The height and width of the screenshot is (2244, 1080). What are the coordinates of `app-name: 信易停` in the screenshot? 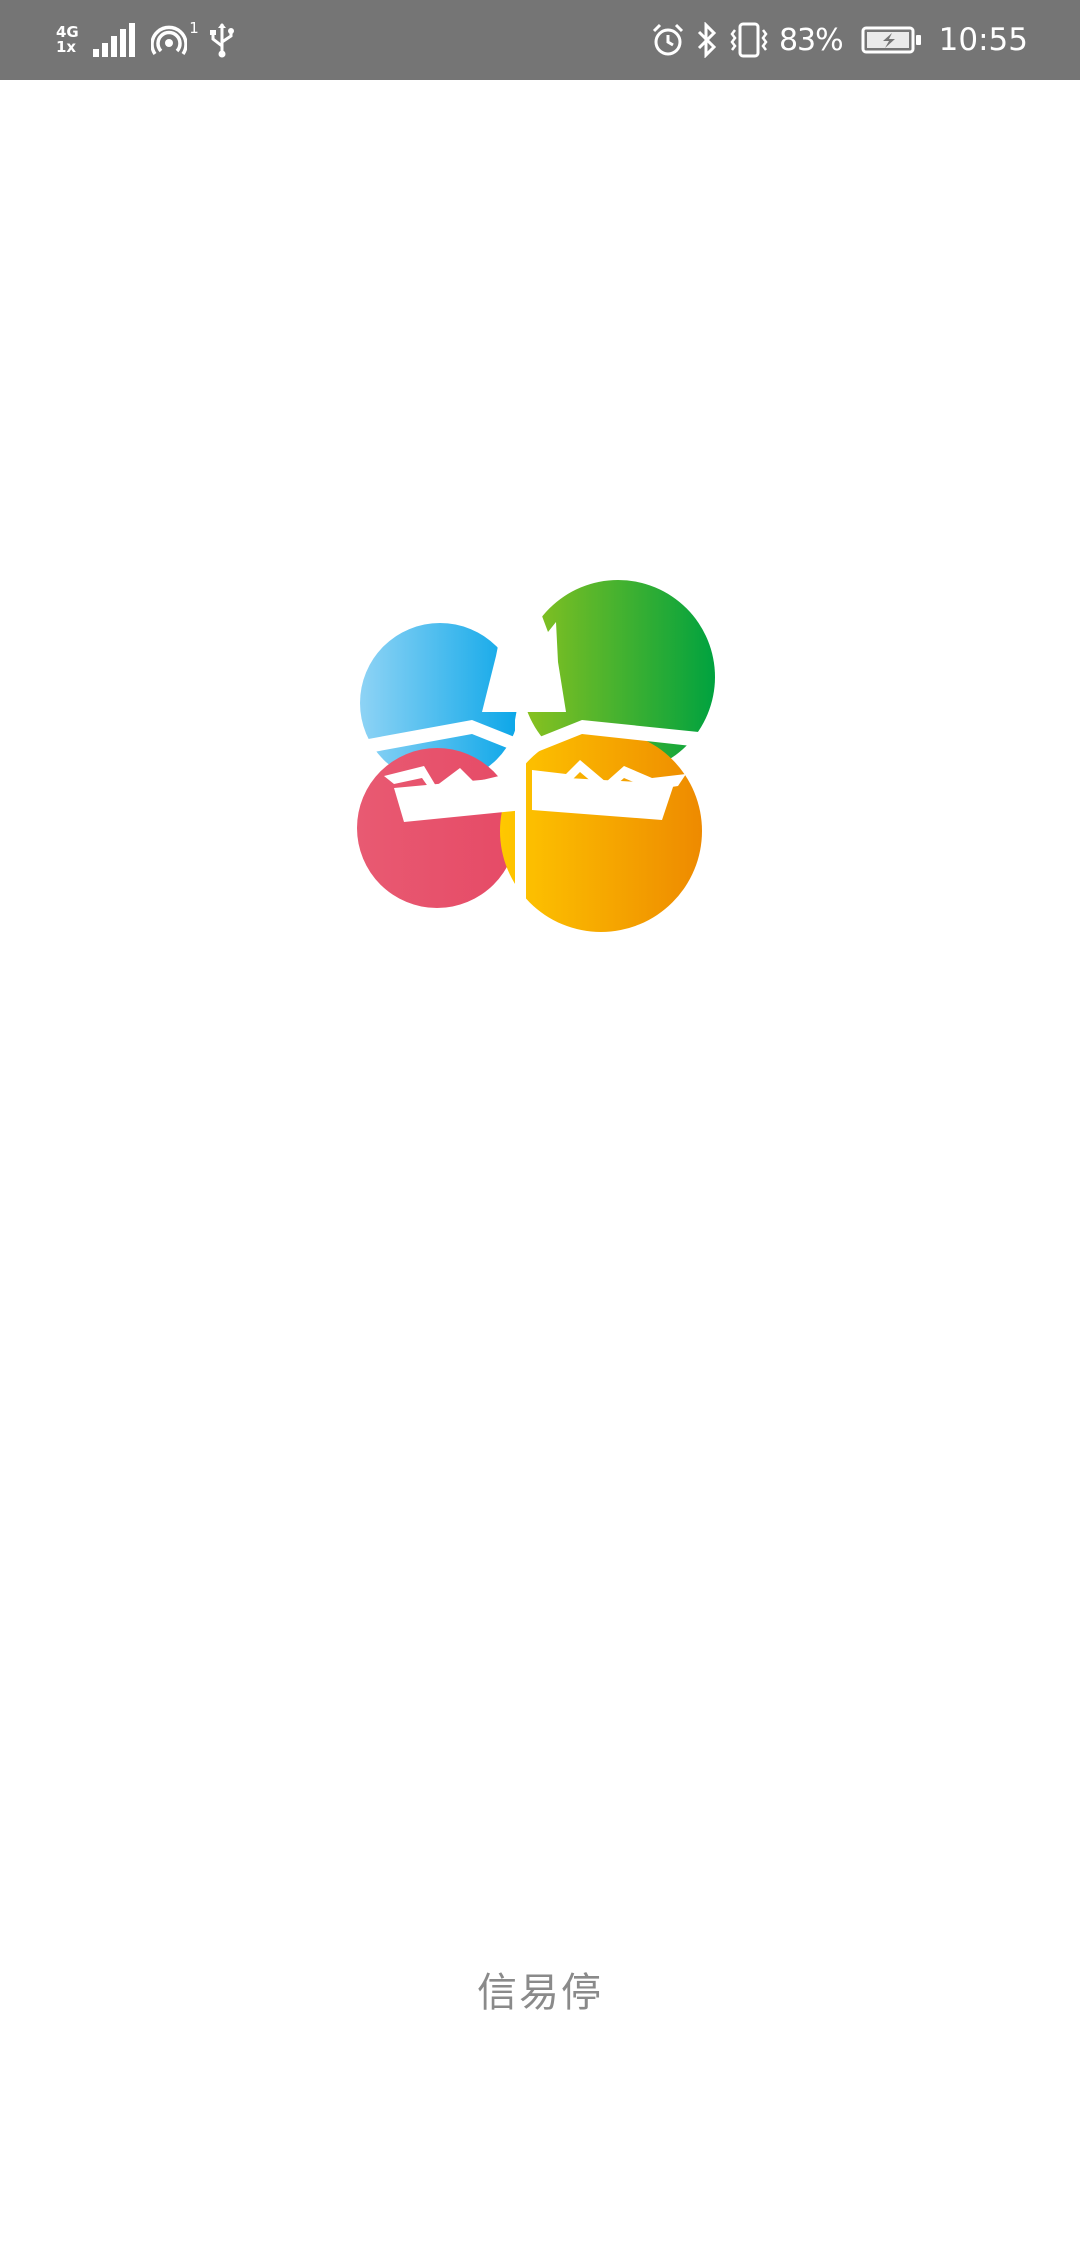 It's located at (540, 1993).